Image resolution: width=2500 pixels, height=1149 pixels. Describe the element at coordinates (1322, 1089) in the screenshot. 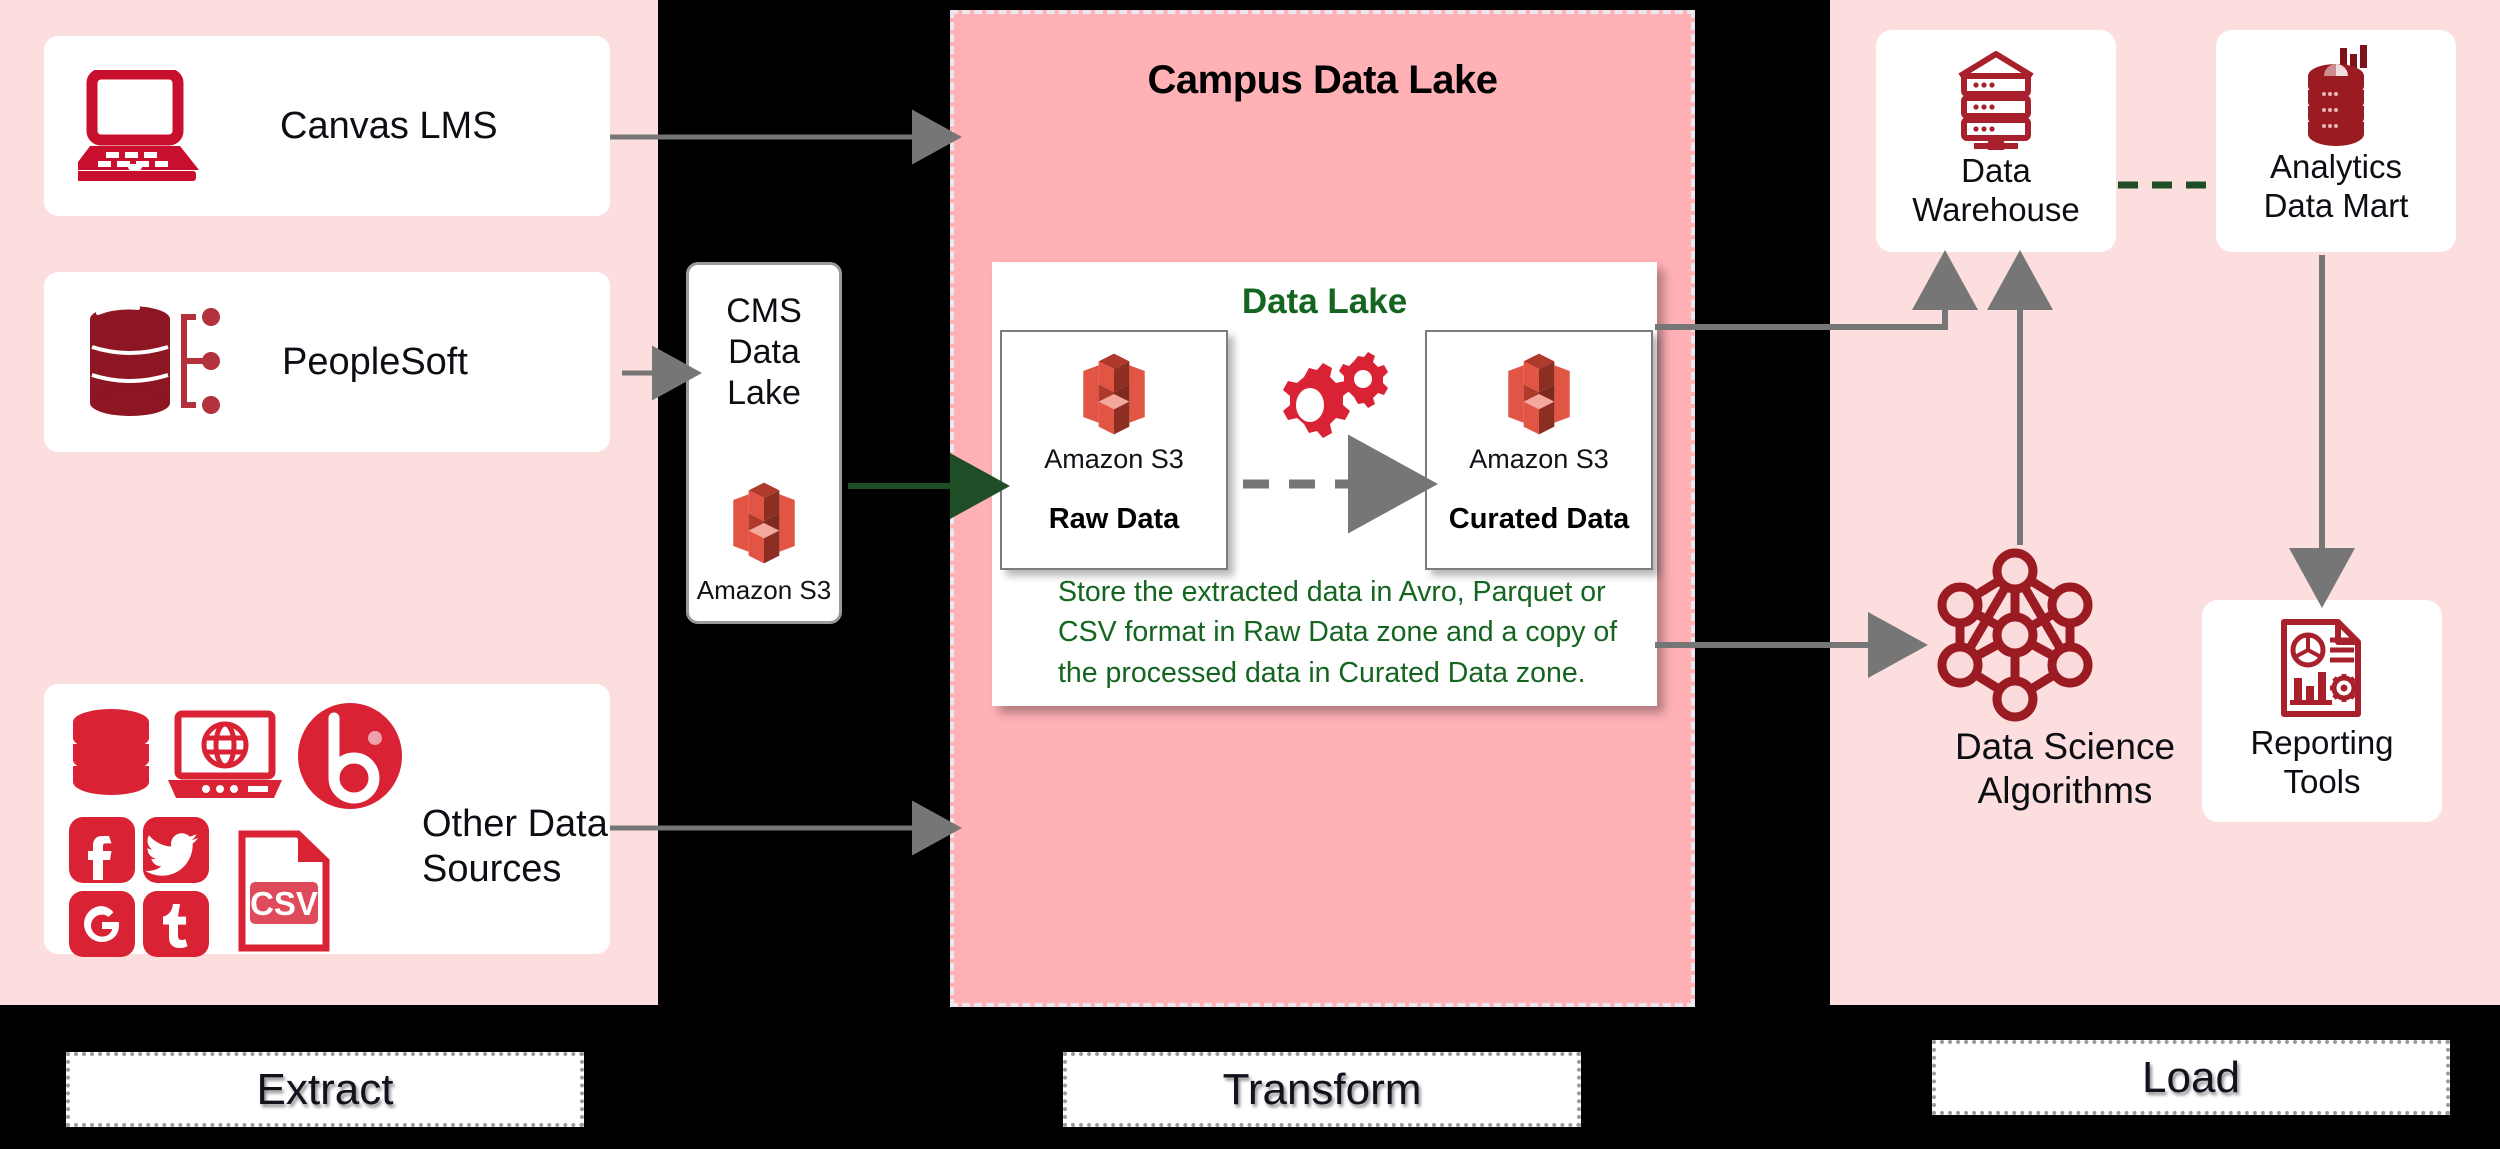

I see `stage-label-transform: Transform` at that location.